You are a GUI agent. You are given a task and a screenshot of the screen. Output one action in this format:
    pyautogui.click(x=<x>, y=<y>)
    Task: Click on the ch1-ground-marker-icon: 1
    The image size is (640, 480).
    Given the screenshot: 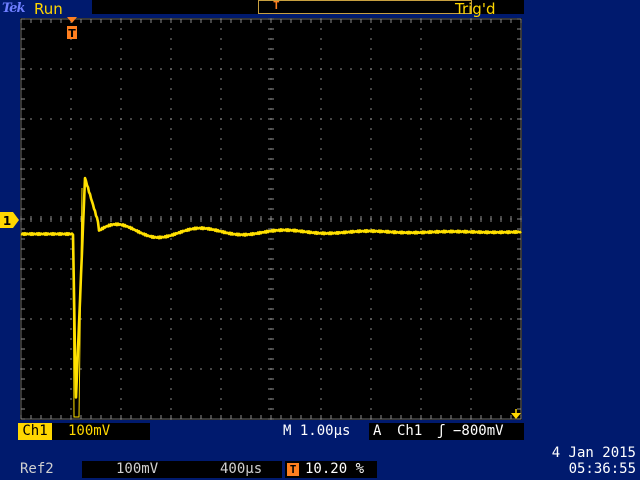 What is the action you would take?
    pyautogui.click(x=10, y=220)
    